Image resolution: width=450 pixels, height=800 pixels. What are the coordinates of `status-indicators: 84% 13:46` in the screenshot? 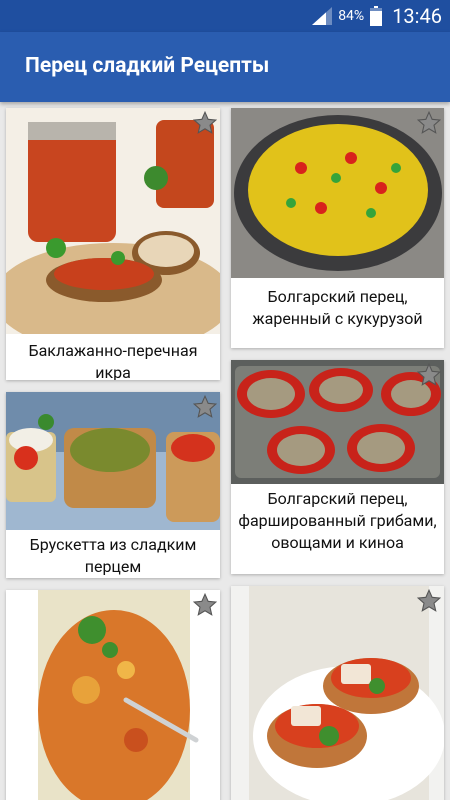 It's located at (377, 16).